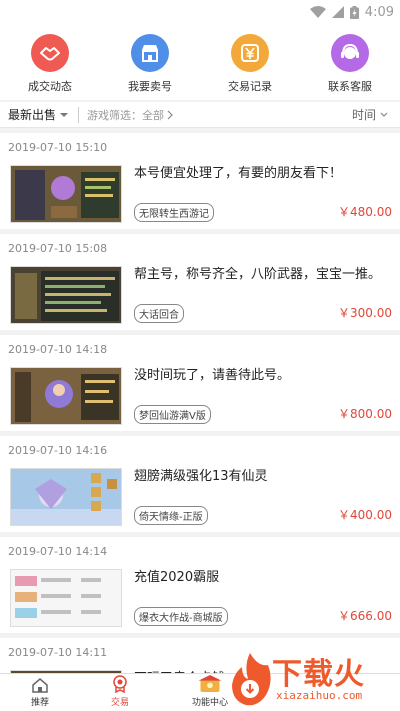  I want to click on quick-action-customer-service: 联系客服, so click(350, 64).